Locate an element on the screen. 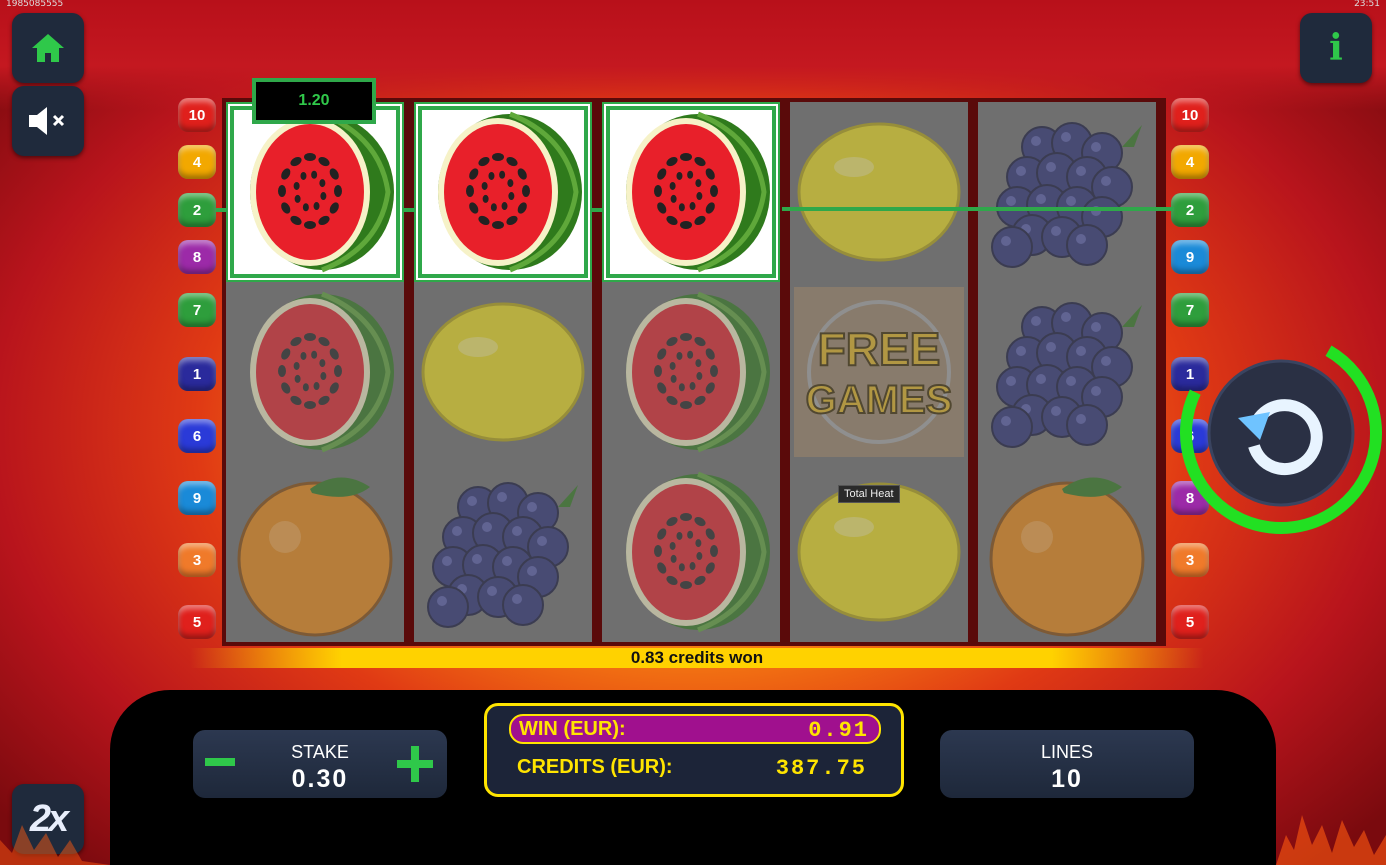  sound-muted-icon is located at coordinates (47, 121).